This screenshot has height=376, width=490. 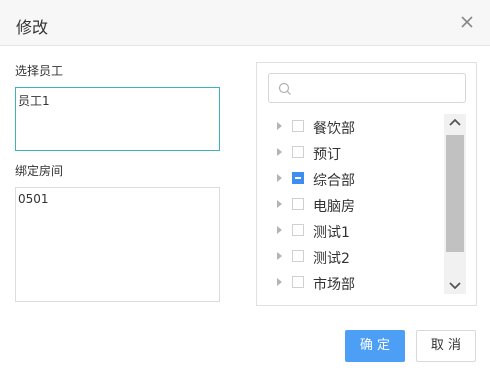 I want to click on tree-item: 餐饮部, so click(x=352, y=127).